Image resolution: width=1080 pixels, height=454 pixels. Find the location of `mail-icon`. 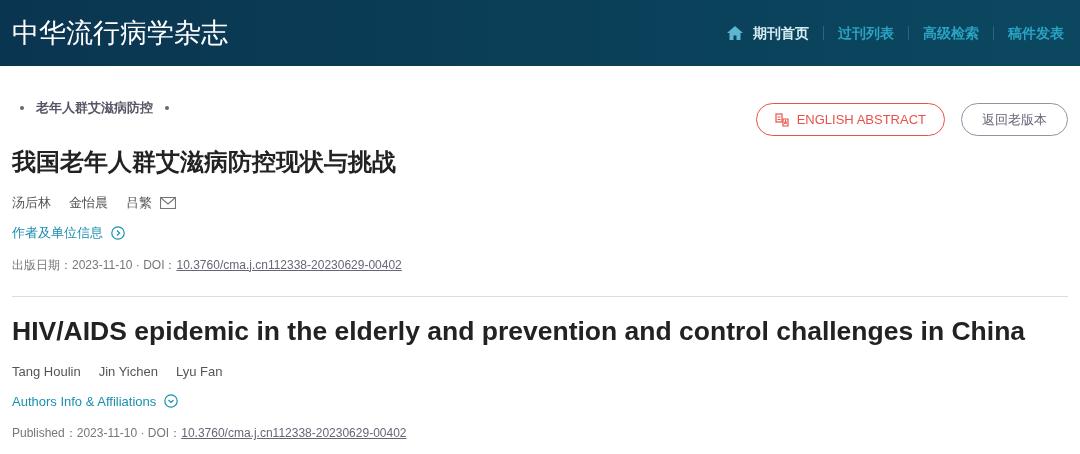

mail-icon is located at coordinates (168, 203).